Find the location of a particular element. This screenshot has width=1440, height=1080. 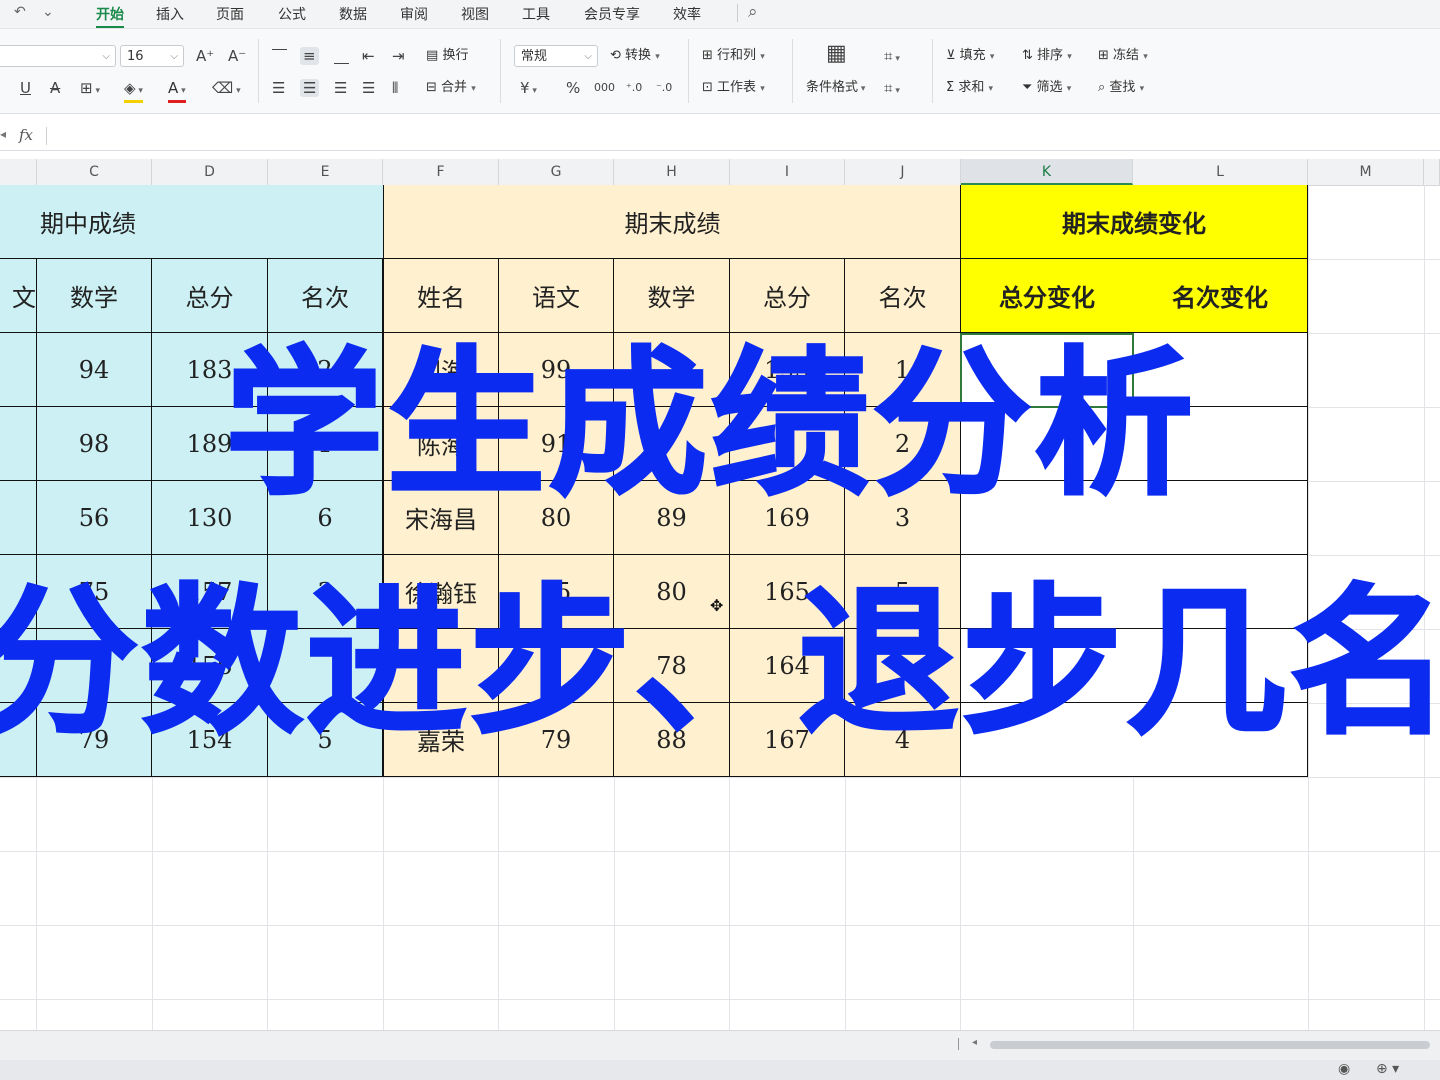

fx-icon: fx is located at coordinates (26, 135).